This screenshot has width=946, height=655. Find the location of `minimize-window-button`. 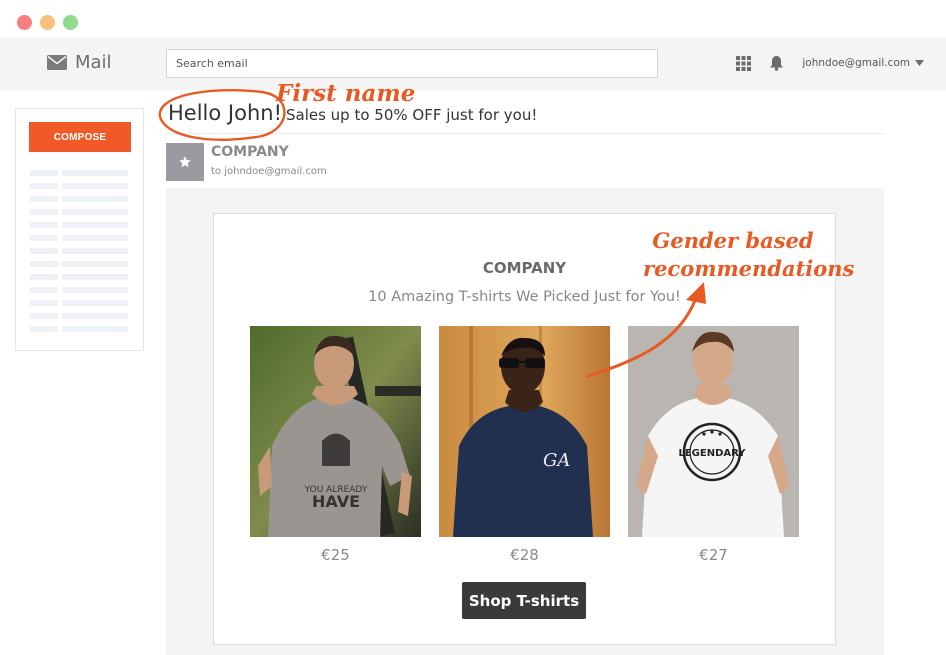

minimize-window-button is located at coordinates (47, 22).